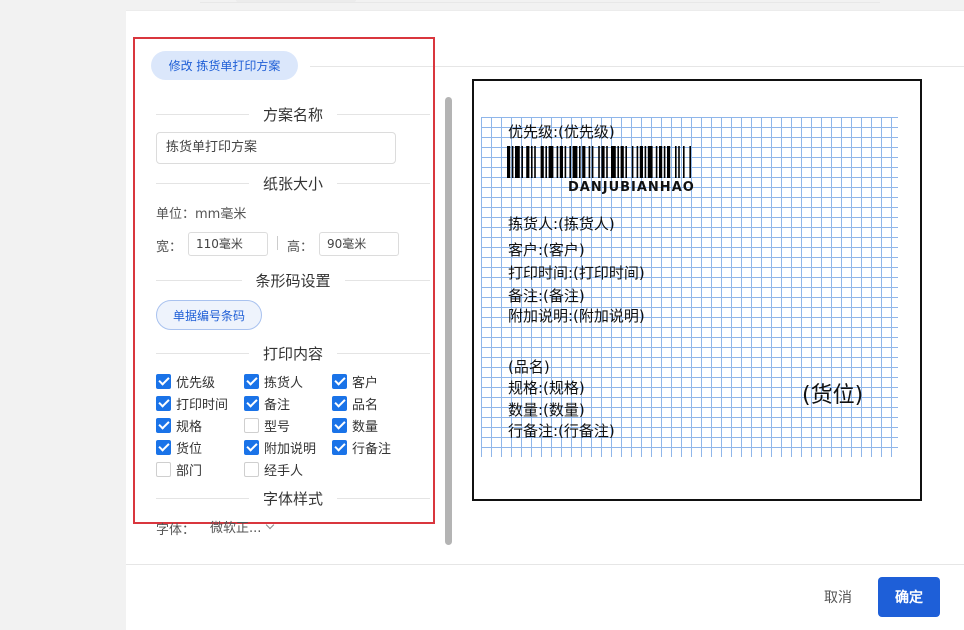 Image resolution: width=964 pixels, height=630 pixels. I want to click on print-item-label: 数量, so click(365, 427).